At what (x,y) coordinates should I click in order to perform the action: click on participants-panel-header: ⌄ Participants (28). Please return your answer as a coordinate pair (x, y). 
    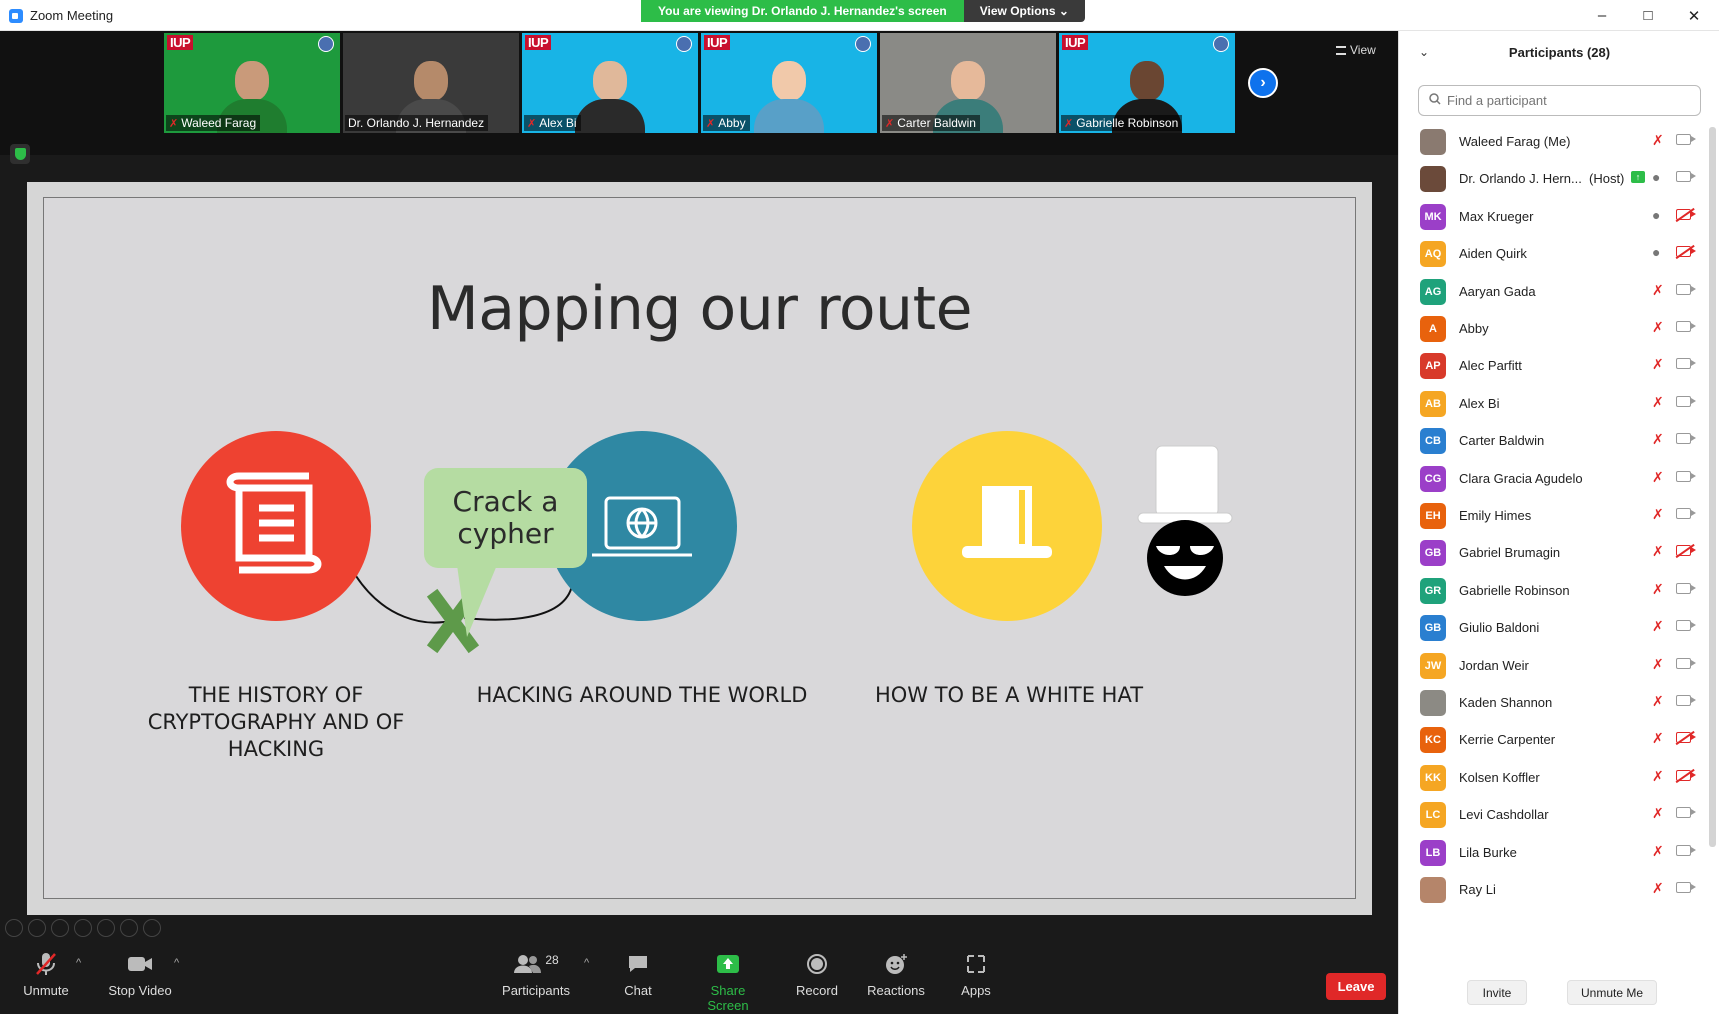
    Looking at the image, I should click on (1559, 53).